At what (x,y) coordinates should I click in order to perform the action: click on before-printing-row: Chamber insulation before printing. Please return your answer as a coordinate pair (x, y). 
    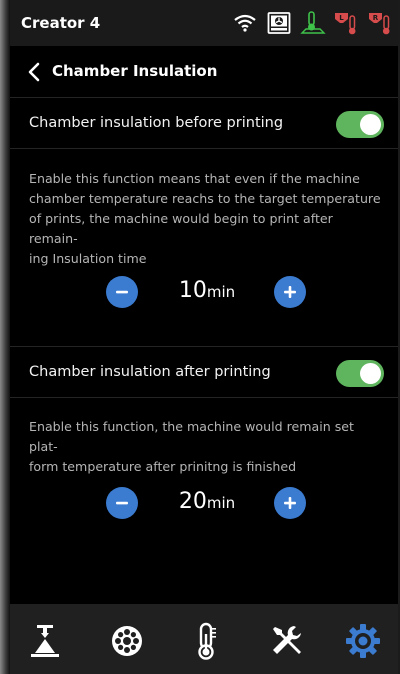
    Looking at the image, I should click on (204, 124).